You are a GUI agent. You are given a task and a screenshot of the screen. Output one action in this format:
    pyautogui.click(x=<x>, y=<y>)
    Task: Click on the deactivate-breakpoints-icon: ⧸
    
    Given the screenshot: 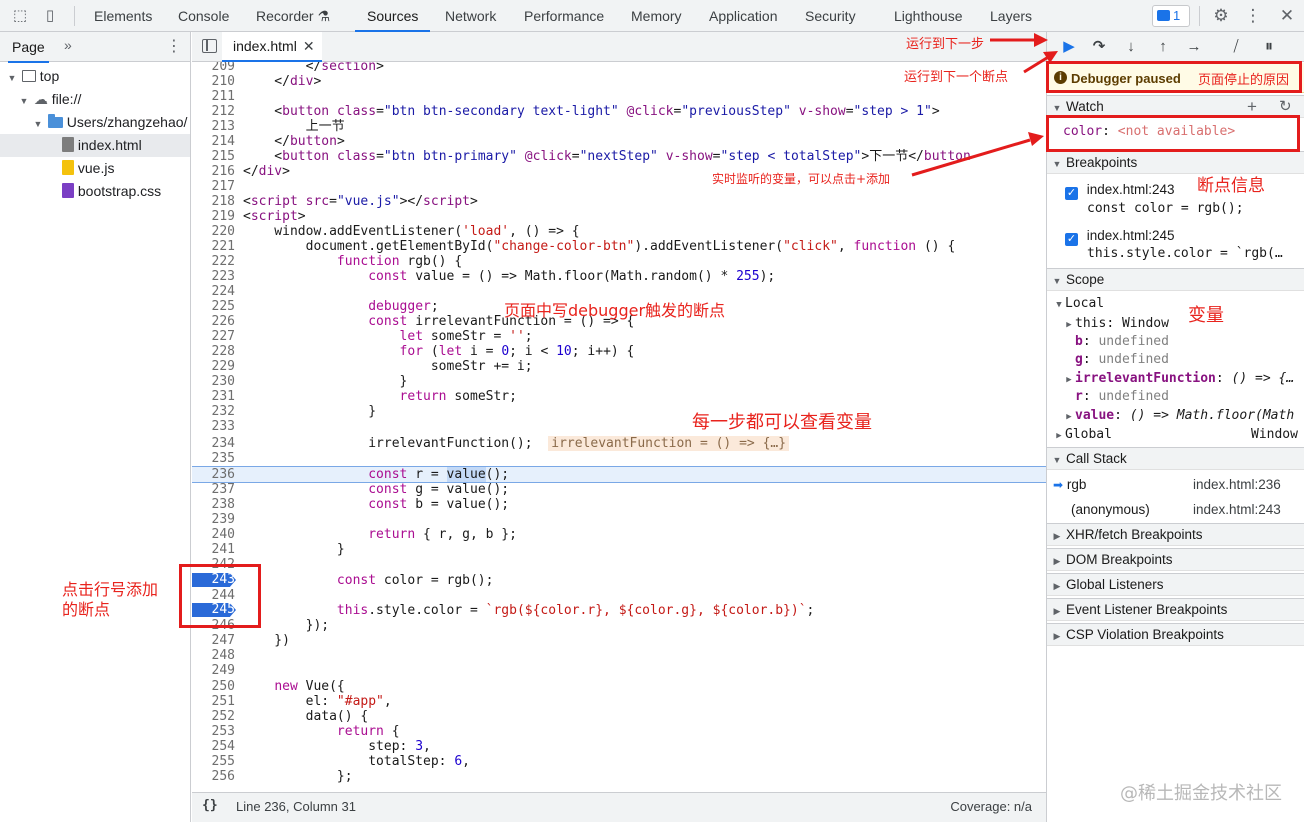 What is the action you would take?
    pyautogui.click(x=1236, y=47)
    